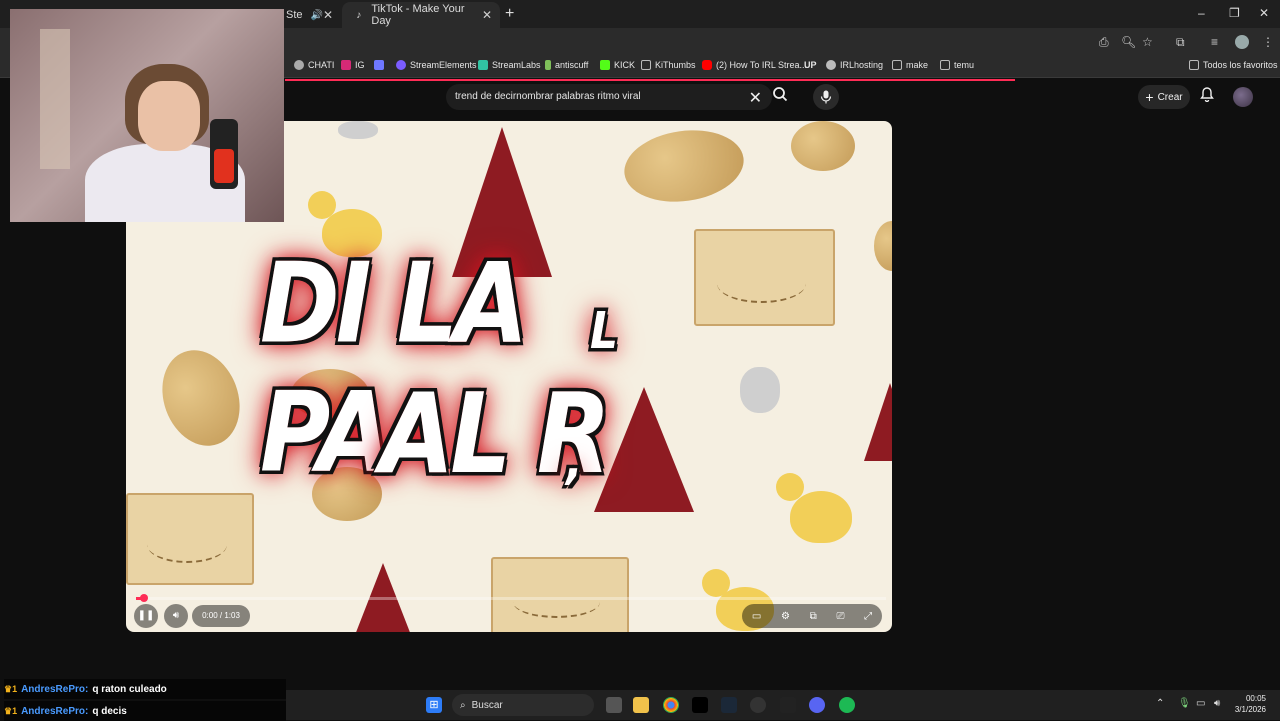 The height and width of the screenshot is (721, 1280). What do you see at coordinates (1160, 703) in the screenshot?
I see `chevron-up-icon: ⌃` at bounding box center [1160, 703].